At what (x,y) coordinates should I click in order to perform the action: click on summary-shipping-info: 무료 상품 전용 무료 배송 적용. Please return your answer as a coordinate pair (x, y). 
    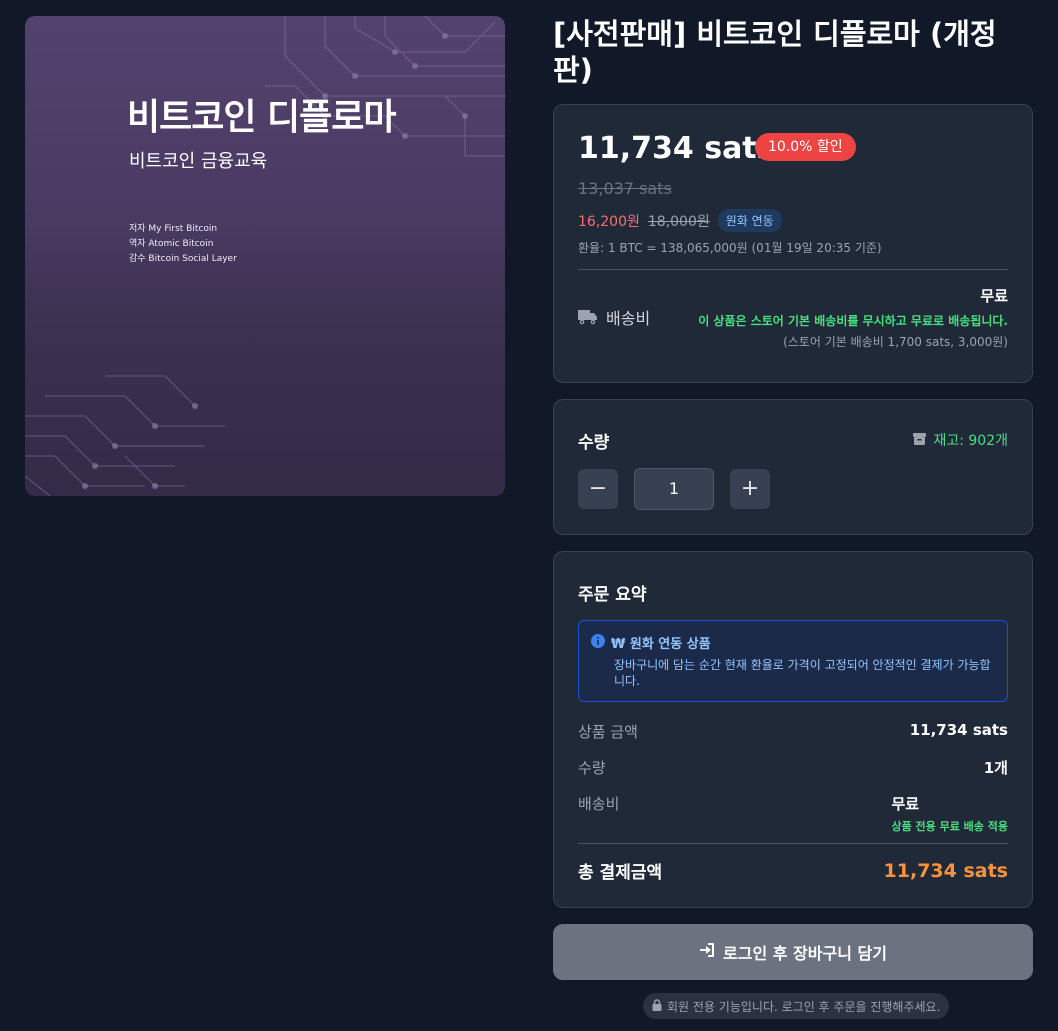
    Looking at the image, I should click on (949, 813).